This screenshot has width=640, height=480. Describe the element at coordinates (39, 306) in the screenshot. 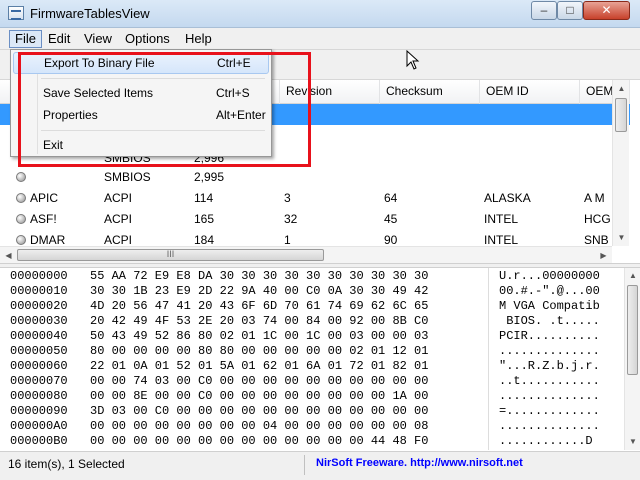

I see `hex-offset: 00000020` at that location.